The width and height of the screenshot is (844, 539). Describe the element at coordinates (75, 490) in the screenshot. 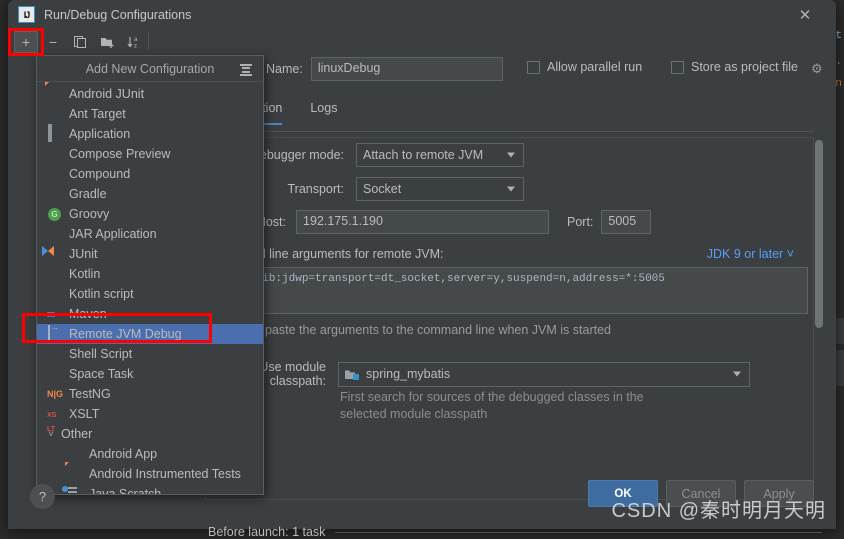

I see `java-scratch-icon` at that location.